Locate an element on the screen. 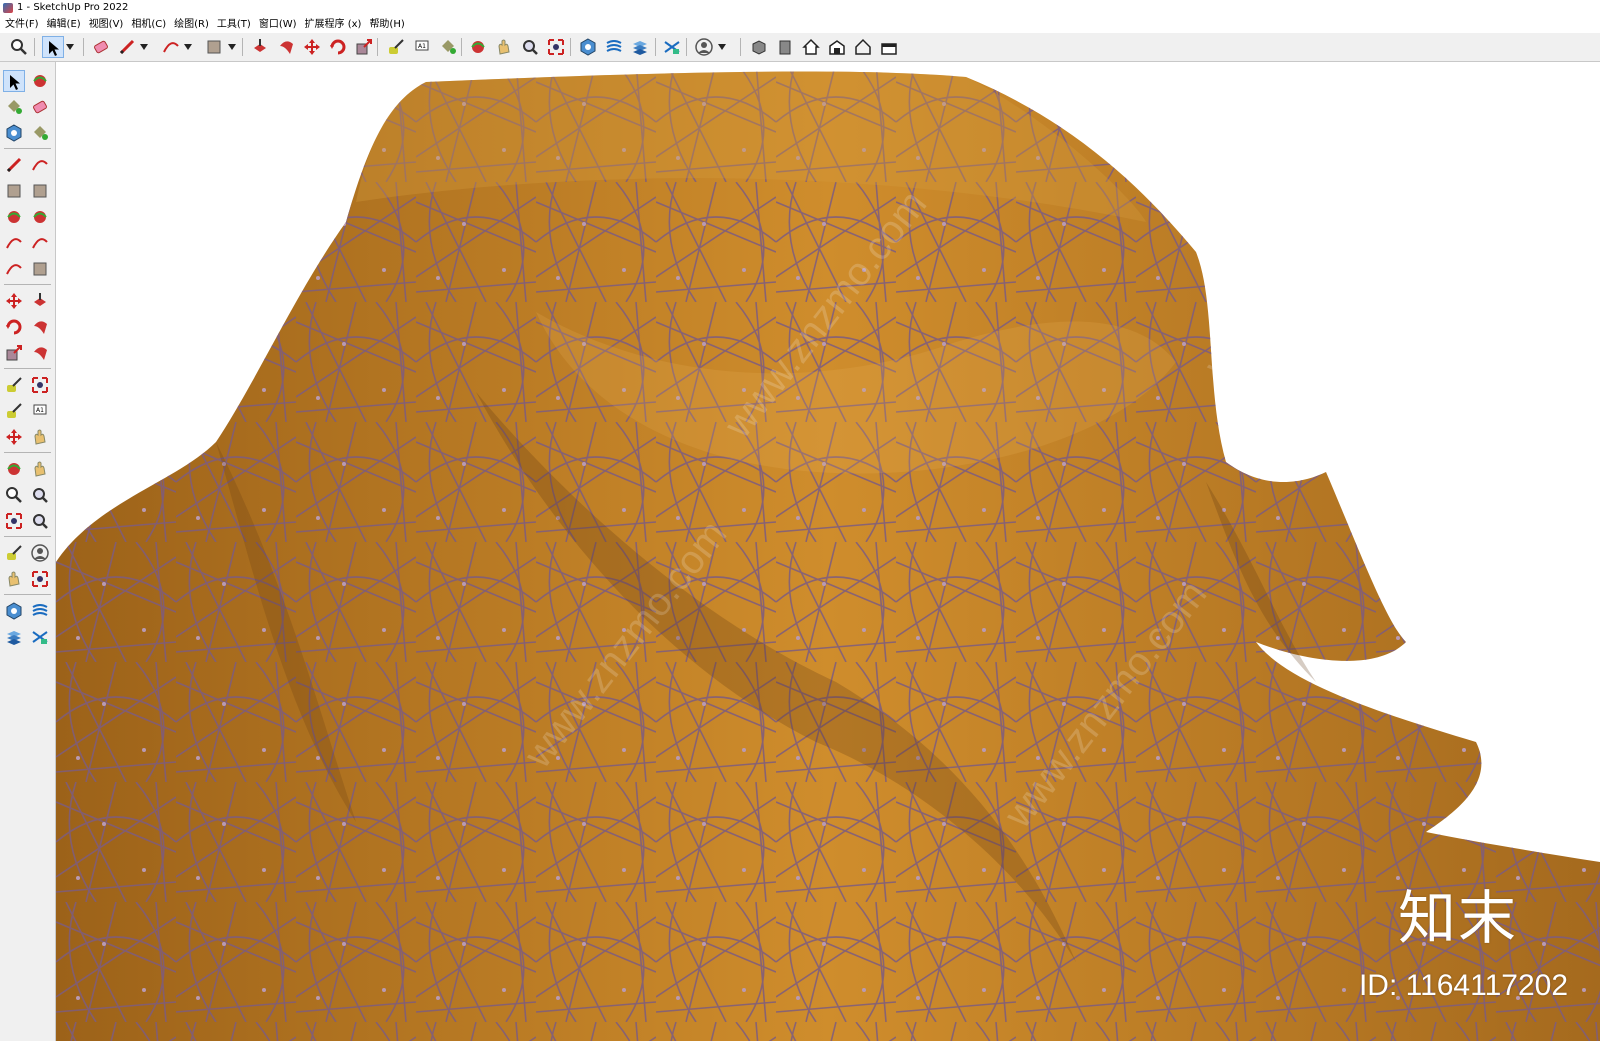 The image size is (1600, 1041). position-camera-icon is located at coordinates (14, 552).